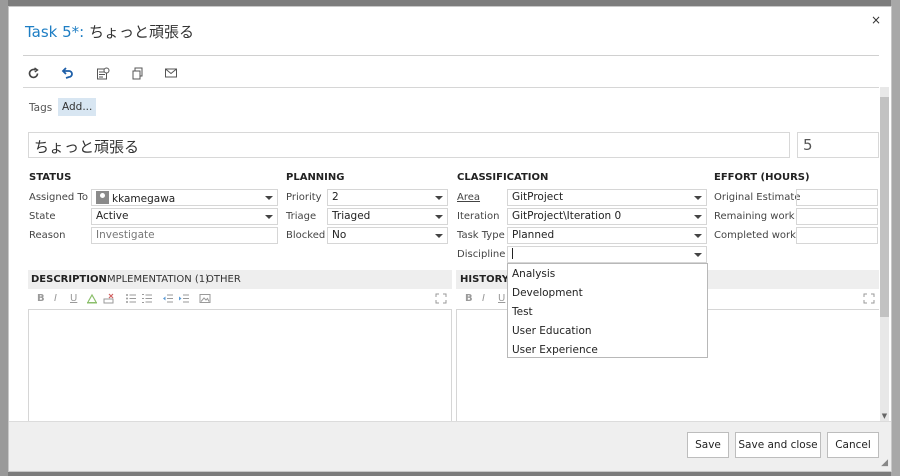 This screenshot has width=900, height=476. I want to click on state-label: State, so click(42, 216).